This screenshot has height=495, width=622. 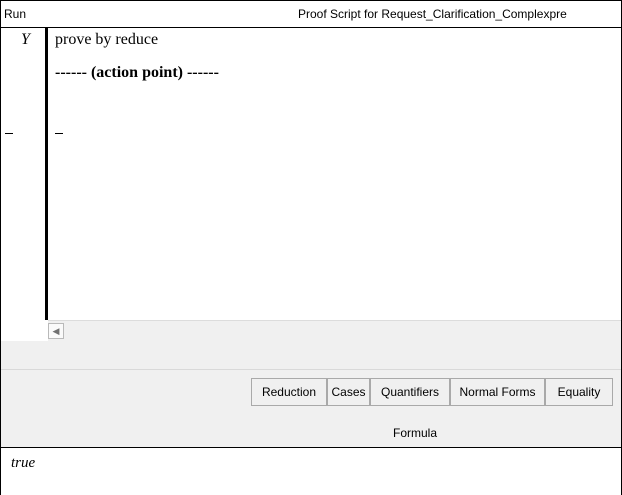 What do you see at coordinates (23, 463) in the screenshot?
I see `result-text: true` at bounding box center [23, 463].